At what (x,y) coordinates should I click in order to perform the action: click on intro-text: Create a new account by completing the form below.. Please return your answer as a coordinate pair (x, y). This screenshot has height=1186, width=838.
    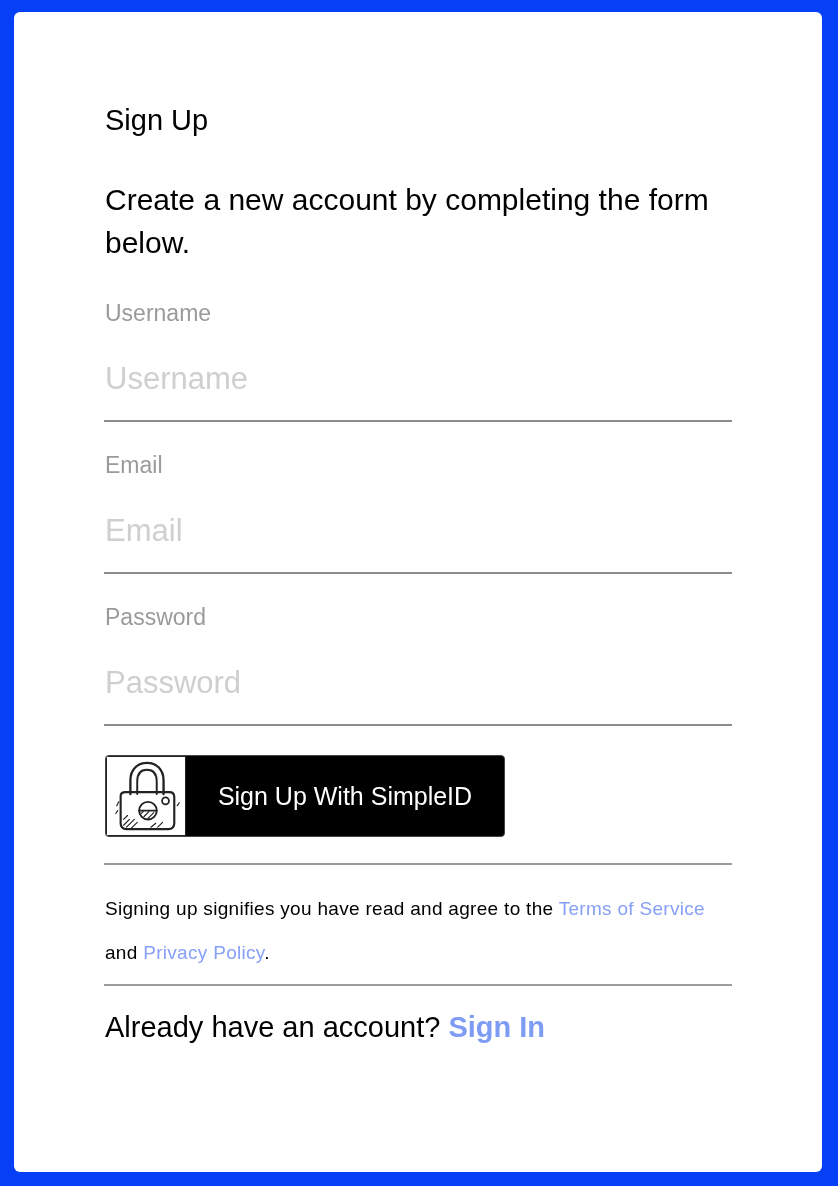
    Looking at the image, I should click on (407, 221).